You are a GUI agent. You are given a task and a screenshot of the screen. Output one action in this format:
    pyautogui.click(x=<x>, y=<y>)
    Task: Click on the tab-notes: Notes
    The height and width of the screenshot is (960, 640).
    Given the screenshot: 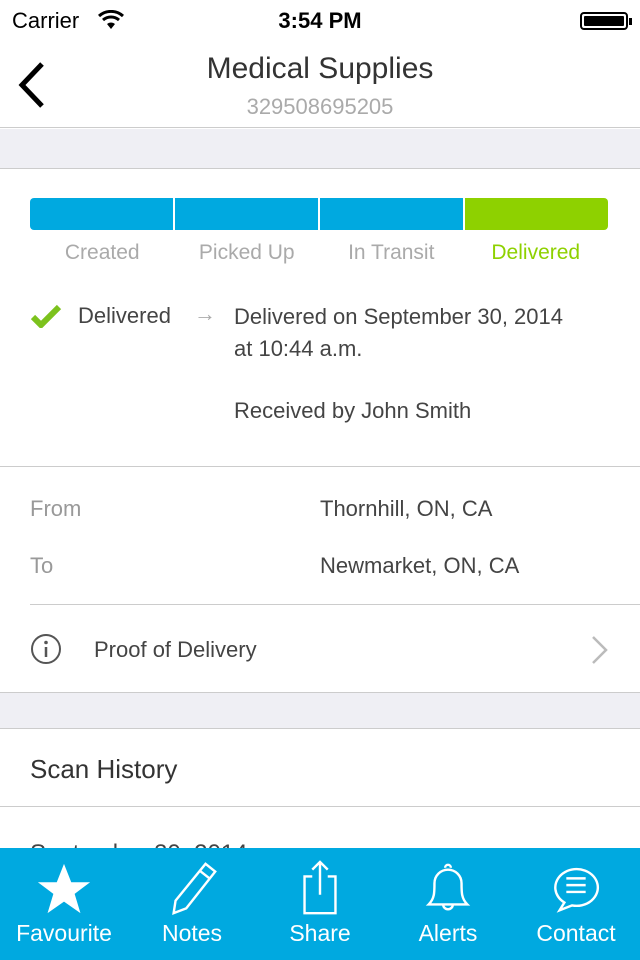 What is the action you would take?
    pyautogui.click(x=192, y=904)
    